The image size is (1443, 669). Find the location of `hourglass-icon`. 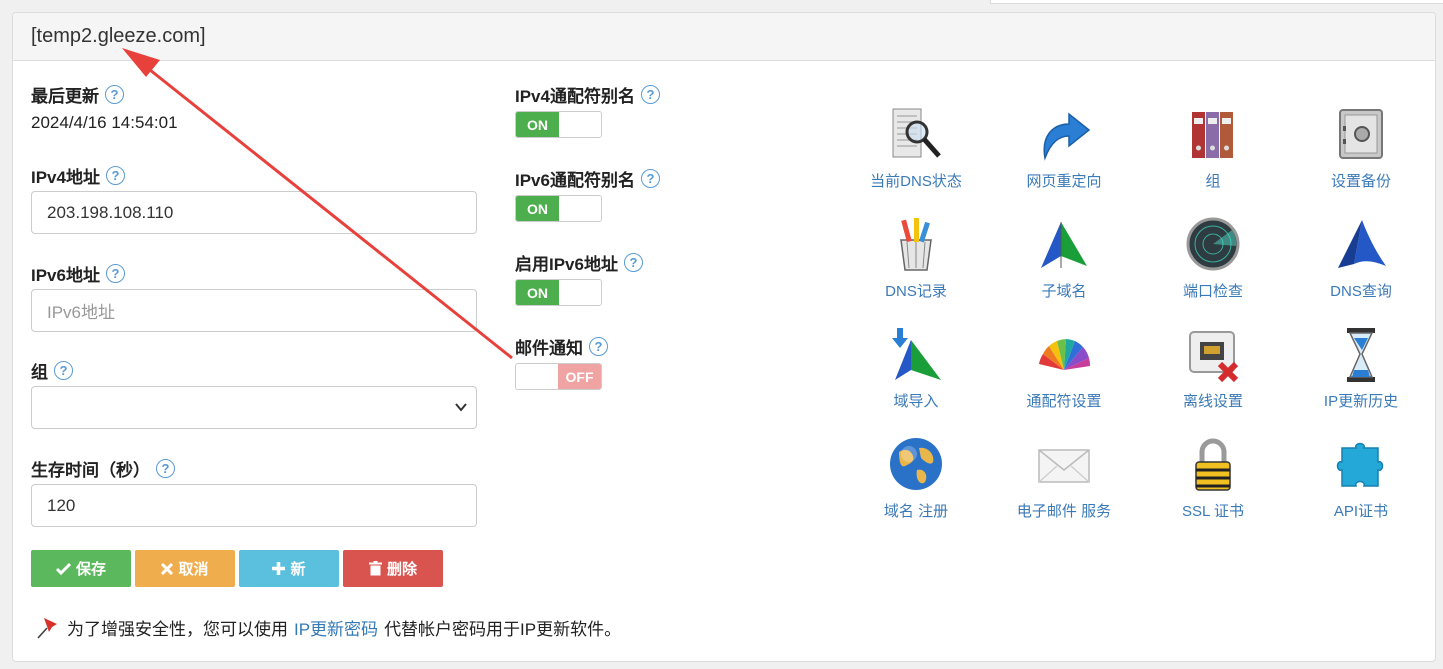

hourglass-icon is located at coordinates (1361, 355).